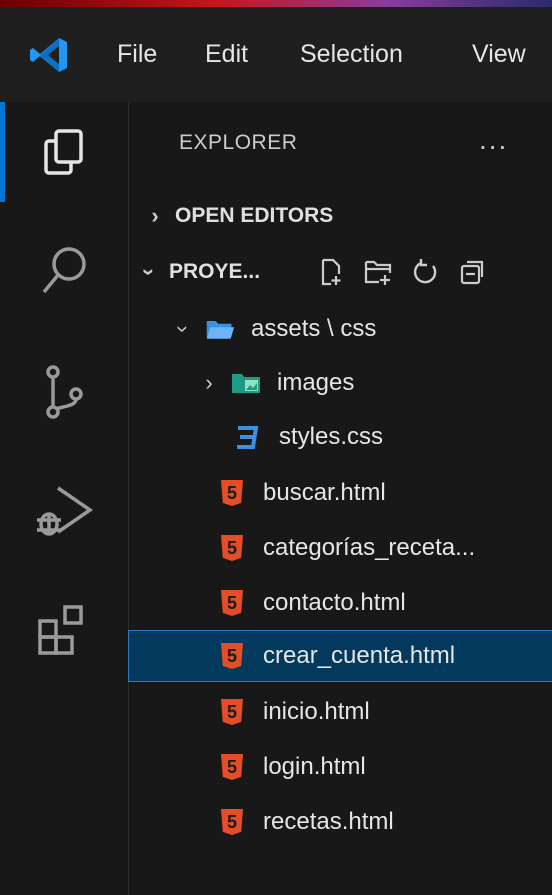 The width and height of the screenshot is (552, 895). Describe the element at coordinates (248, 437) in the screenshot. I see `css-file-icon` at that location.